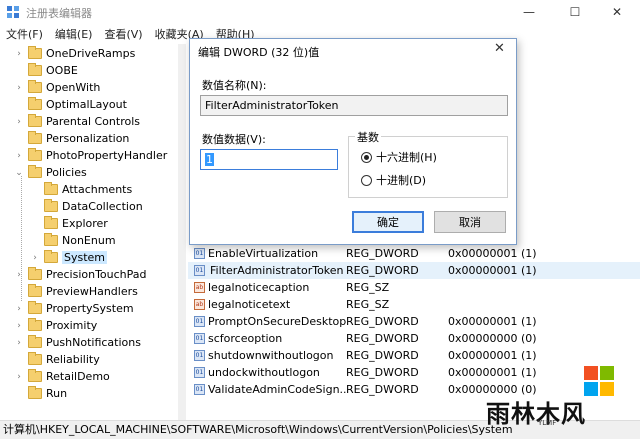 This screenshot has width=640, height=439. Describe the element at coordinates (269, 159) in the screenshot. I see `value-data-input: 1` at that location.